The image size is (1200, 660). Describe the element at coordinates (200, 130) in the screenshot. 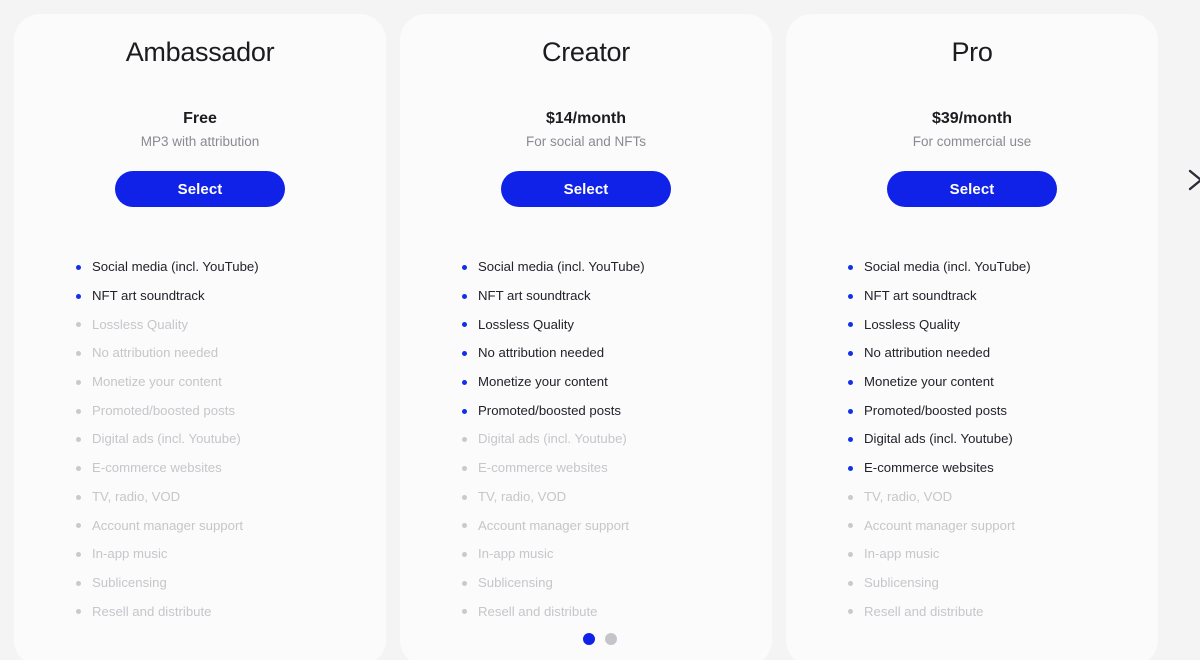

I see `plan-price-block: Free MP3 with attribution` at that location.